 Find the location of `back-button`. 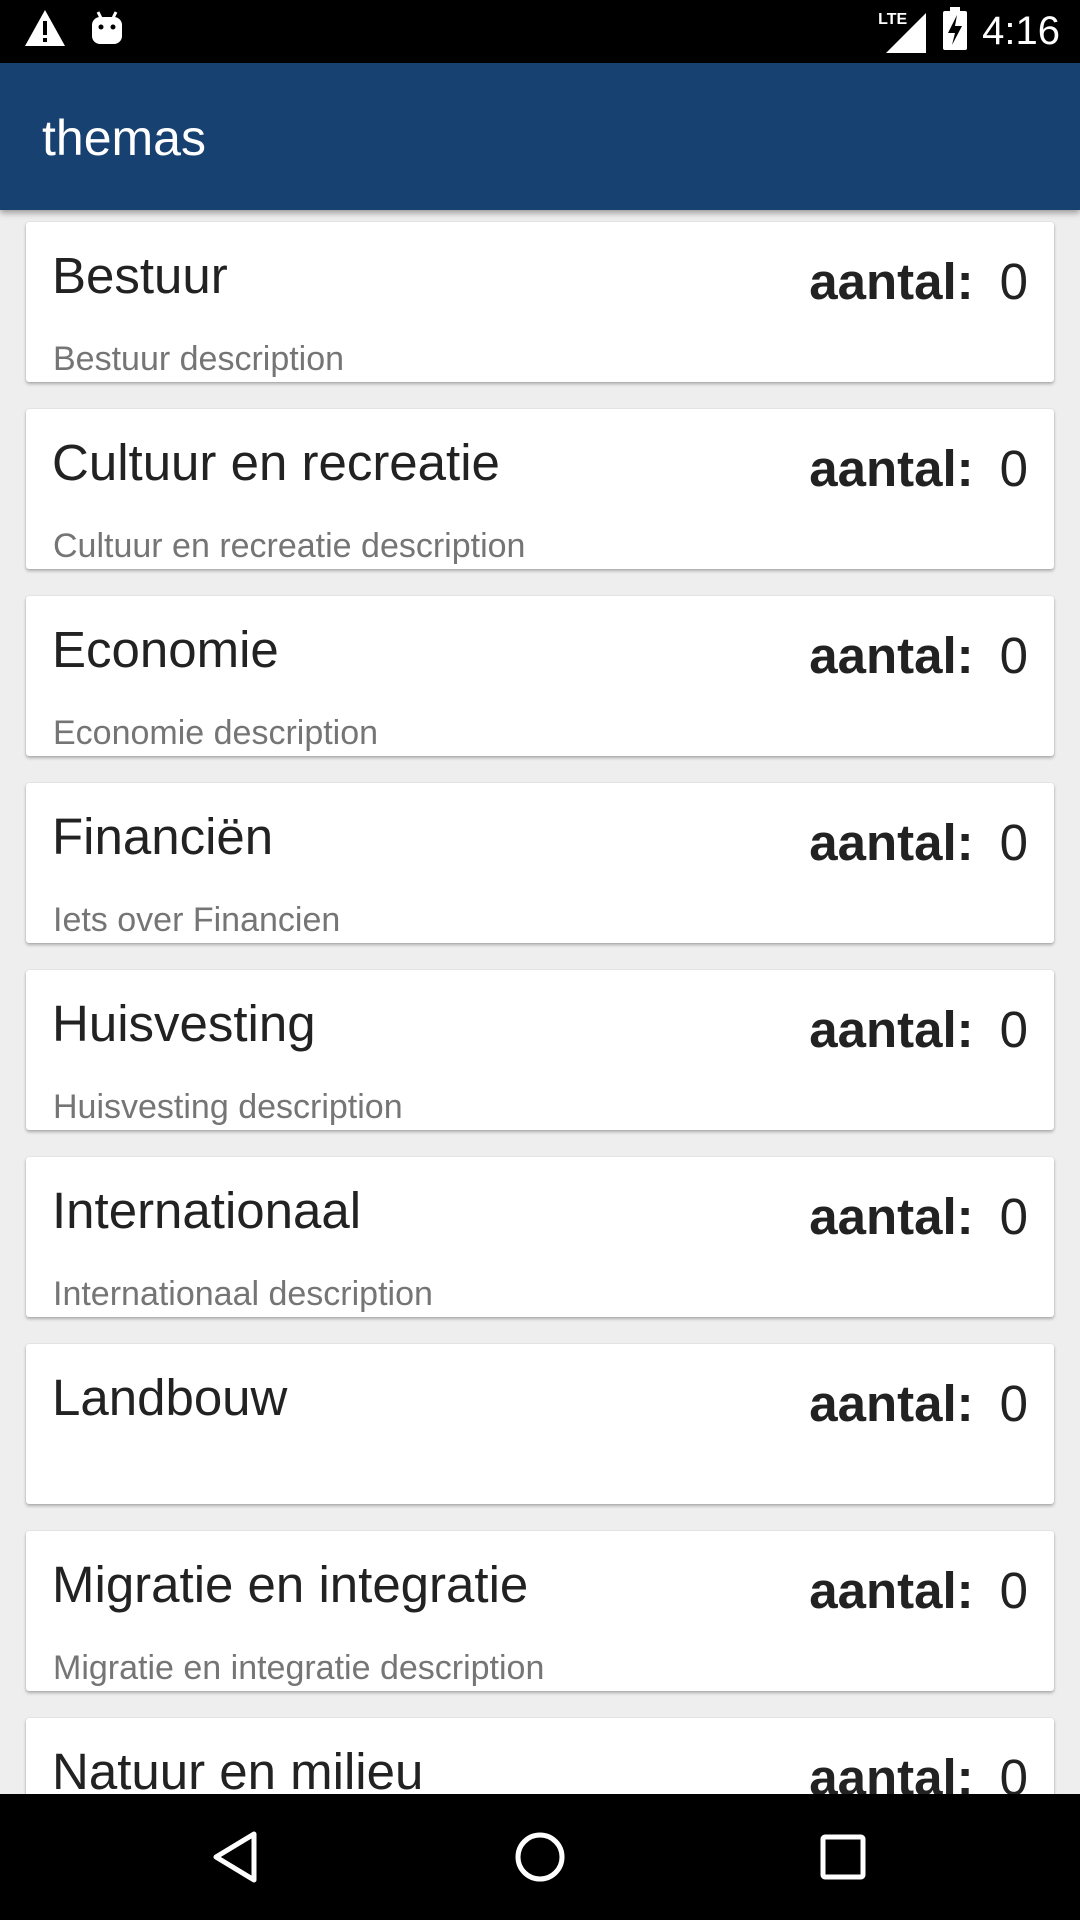

back-button is located at coordinates (237, 1857).